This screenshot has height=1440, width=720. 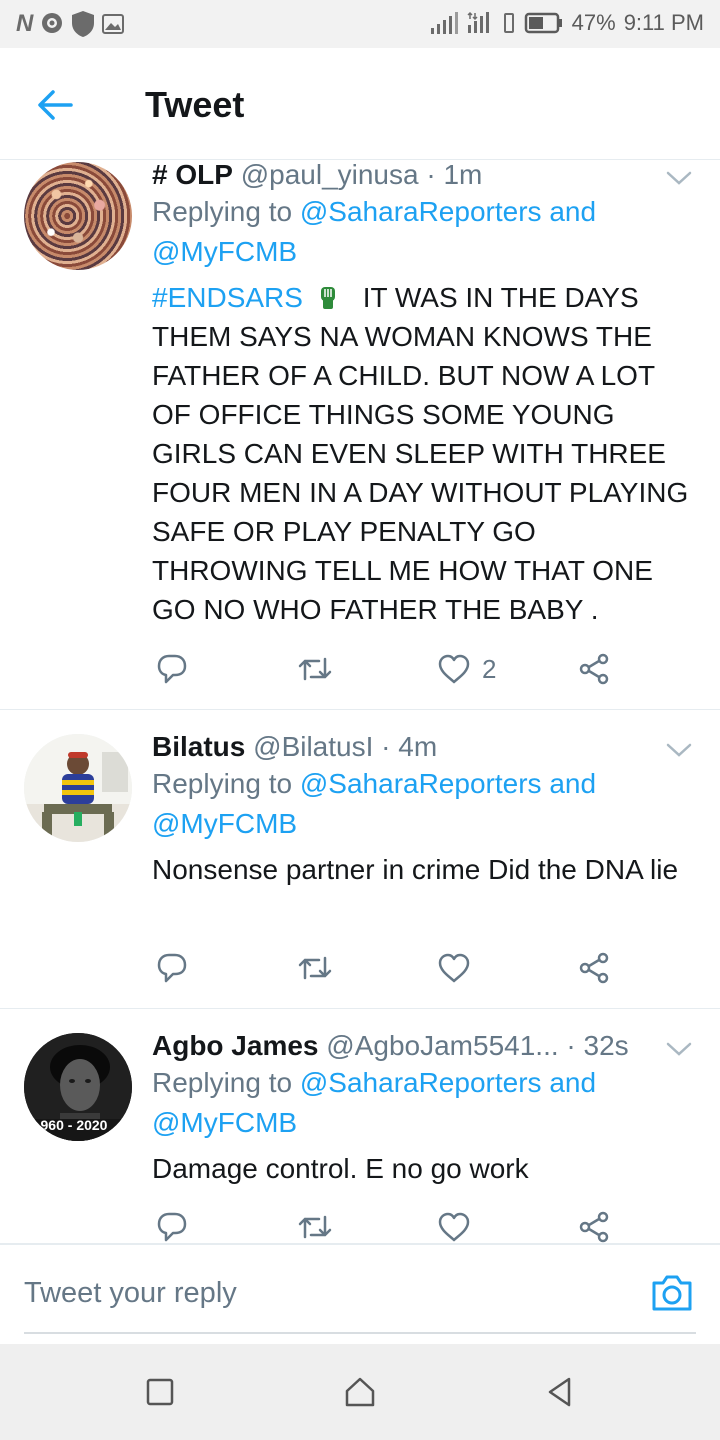 What do you see at coordinates (418, 747) in the screenshot?
I see `timestamp: 4m` at bounding box center [418, 747].